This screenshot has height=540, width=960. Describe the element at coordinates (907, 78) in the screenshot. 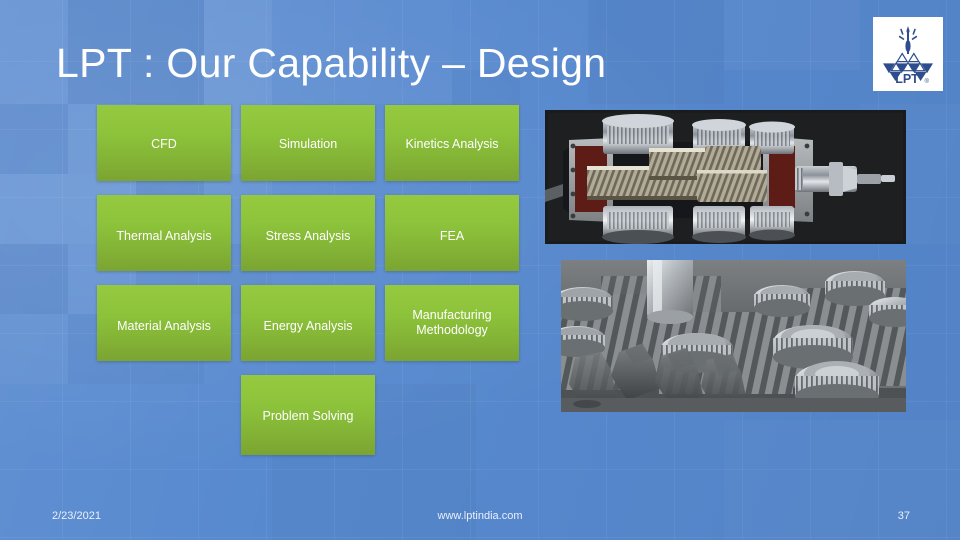

I see `lpt-logo-wordmark: LPT` at that location.